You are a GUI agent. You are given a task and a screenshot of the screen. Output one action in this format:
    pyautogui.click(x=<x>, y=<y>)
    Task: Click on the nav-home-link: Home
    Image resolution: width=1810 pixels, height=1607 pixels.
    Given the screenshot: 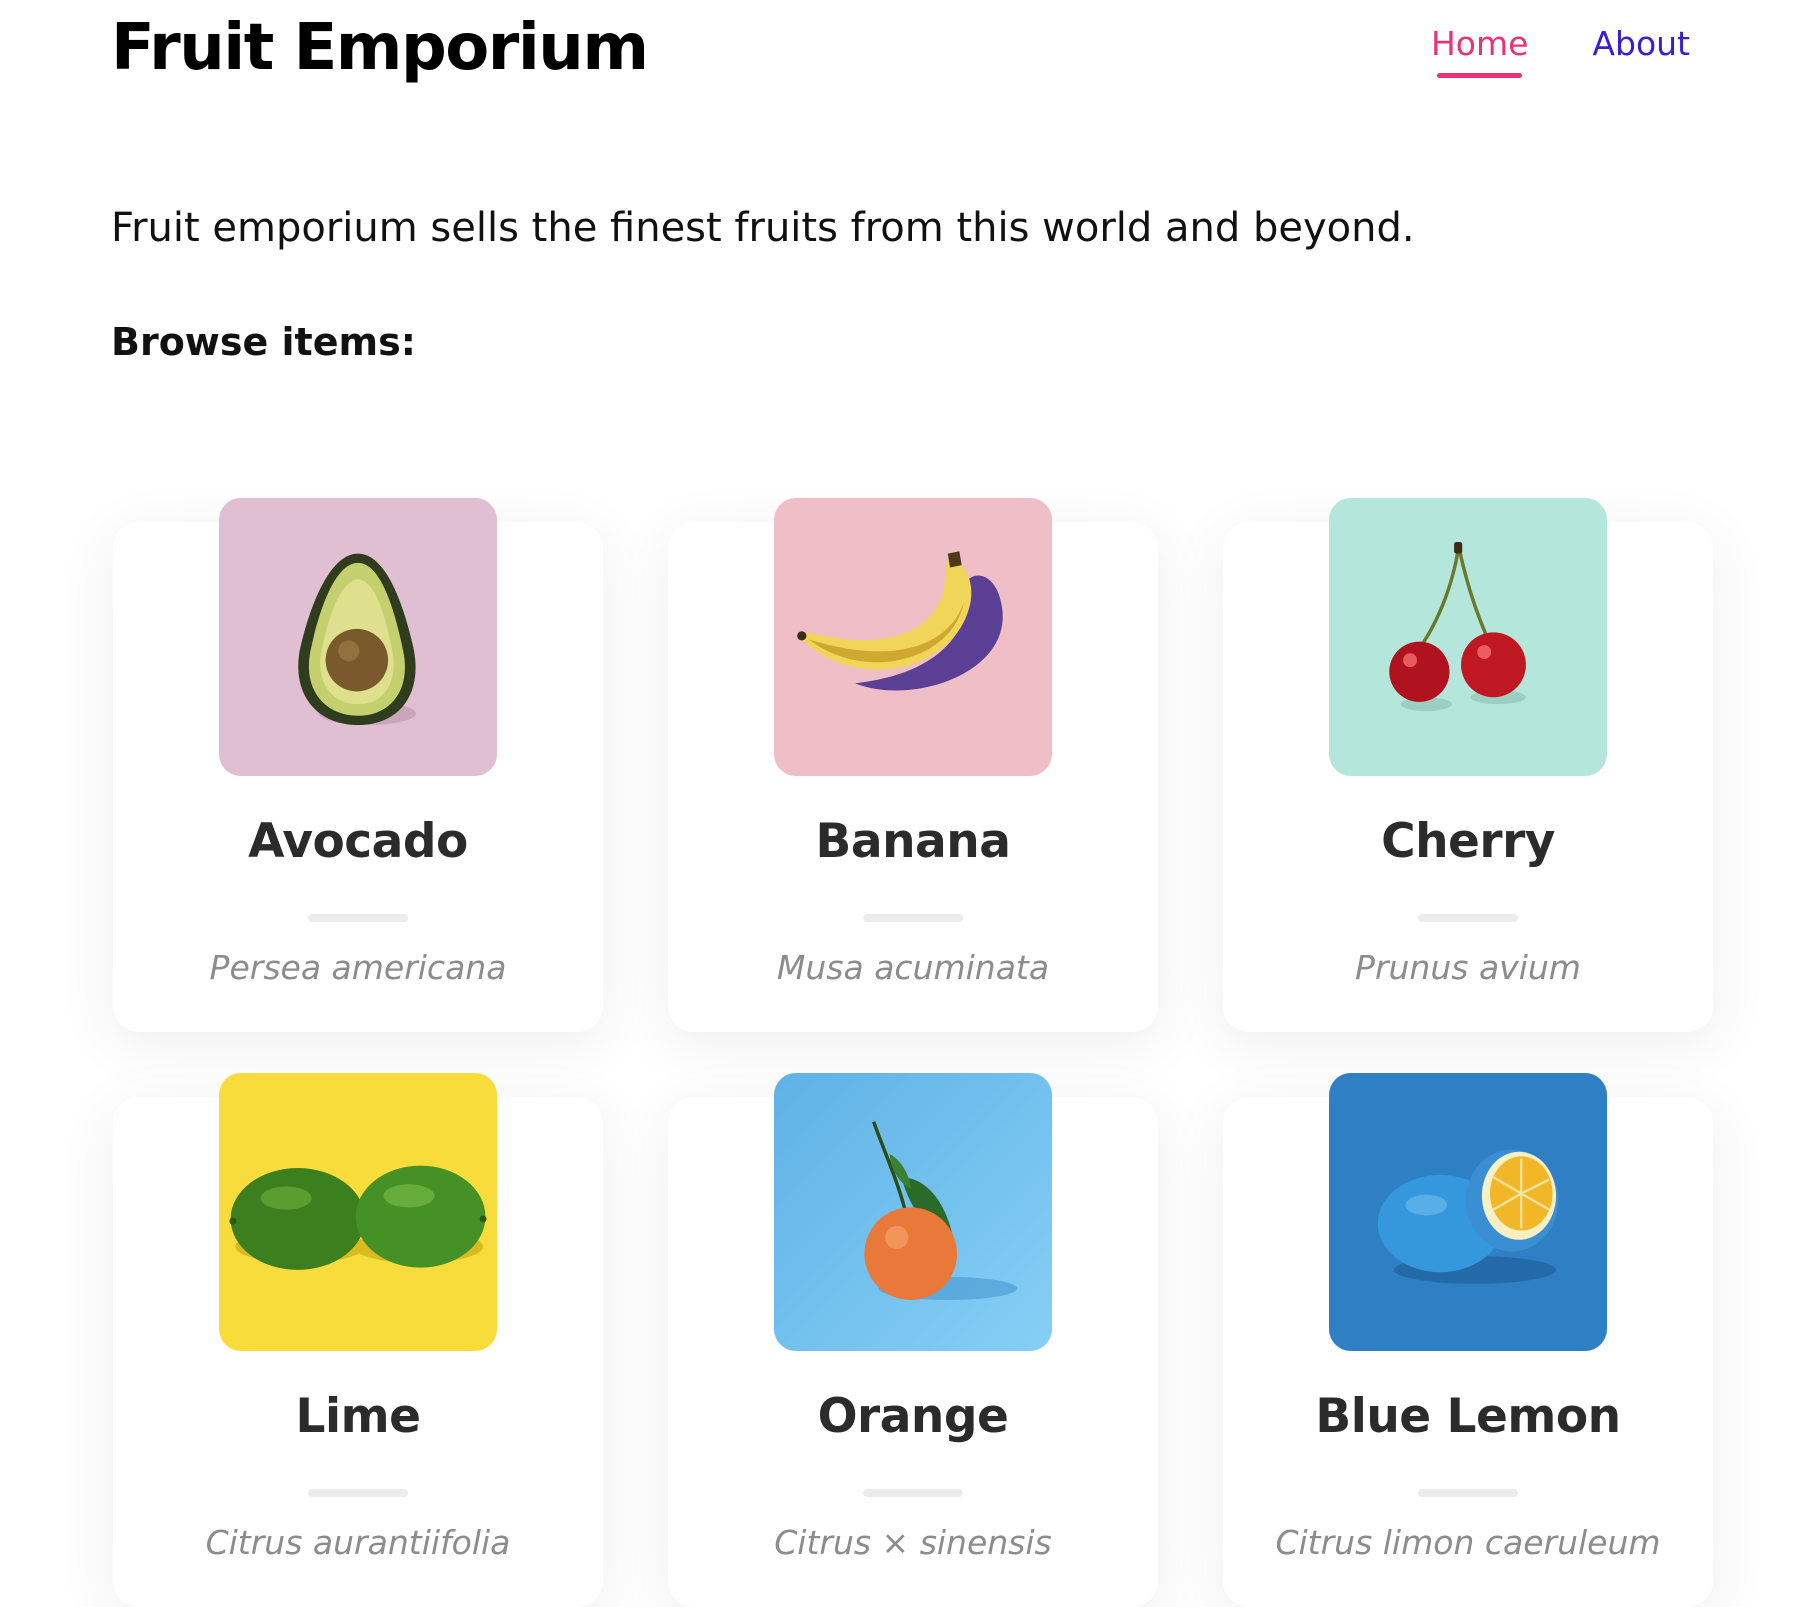 What is the action you would take?
    pyautogui.click(x=1479, y=49)
    